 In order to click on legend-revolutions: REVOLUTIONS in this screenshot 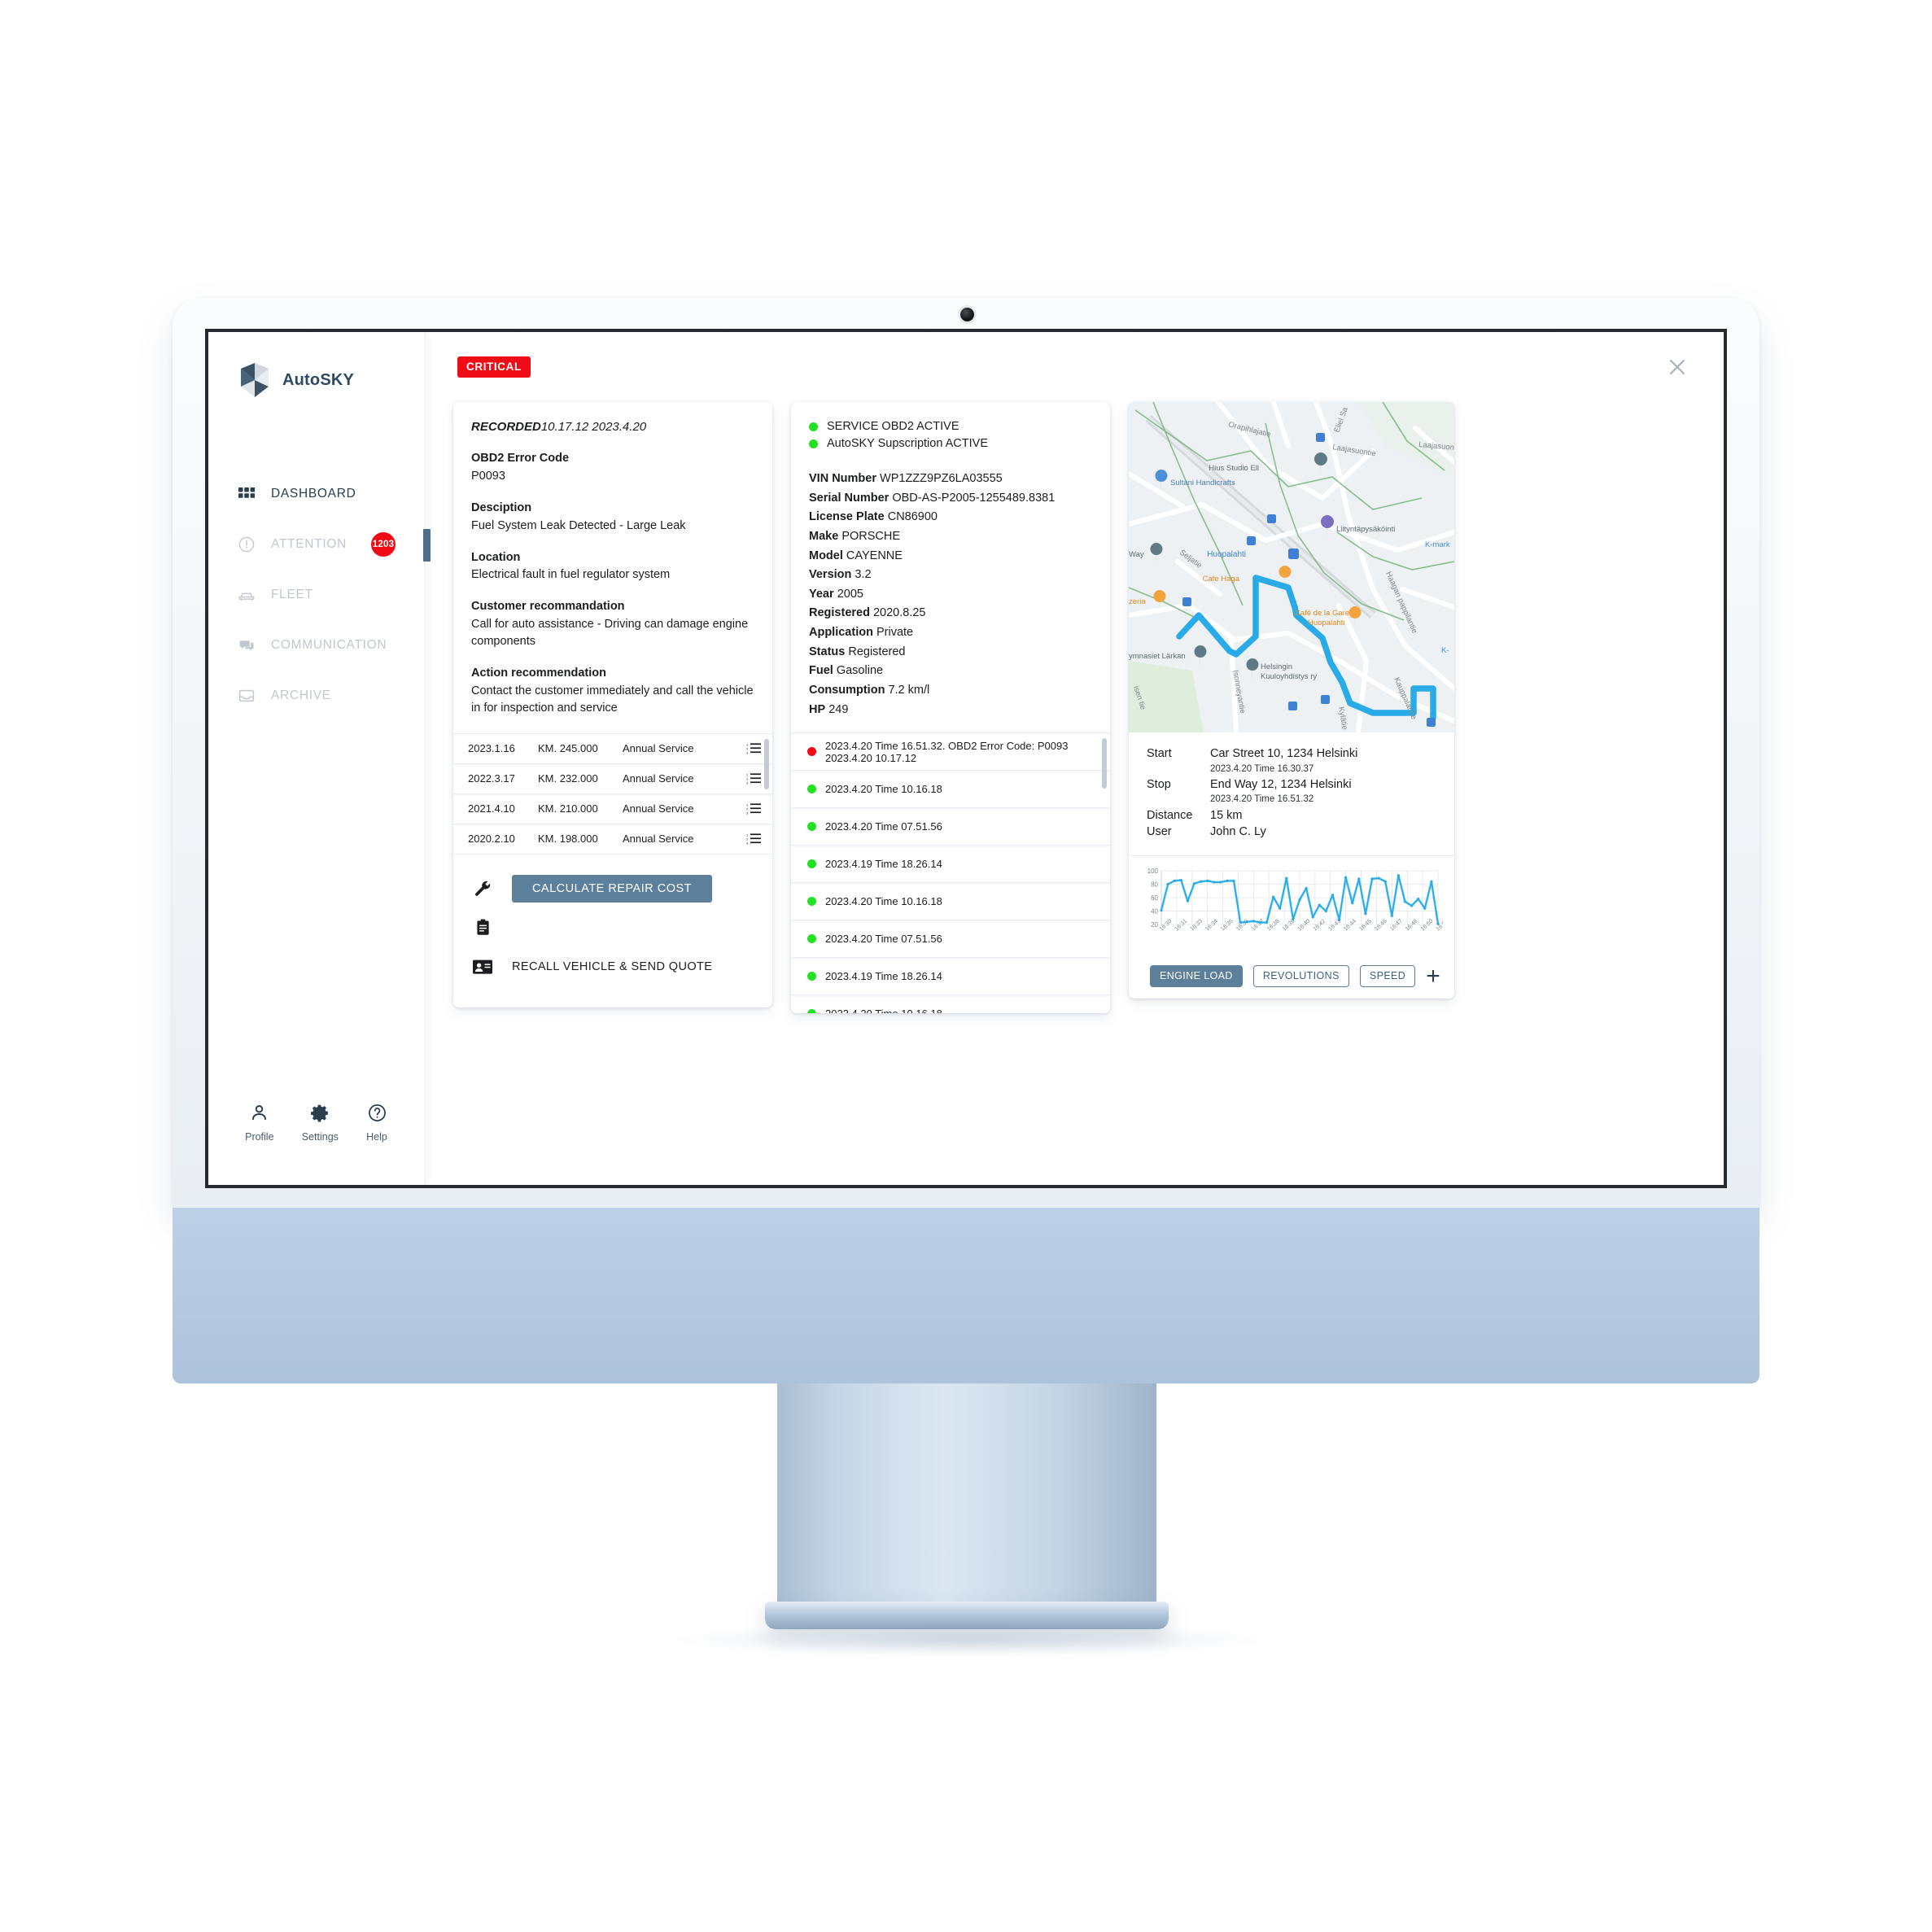, I will do `click(1300, 975)`.